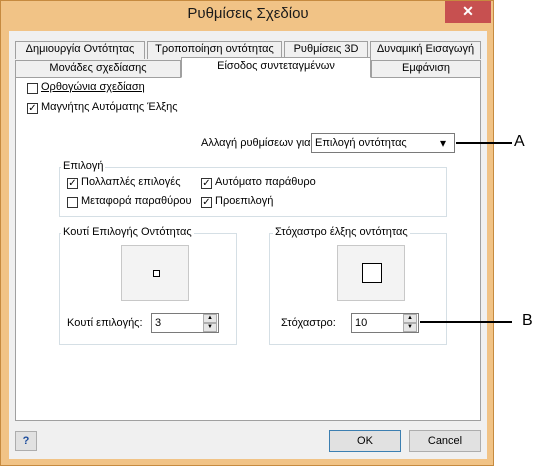  What do you see at coordinates (32, 108) in the screenshot?
I see `magnet-checkbox: ✓` at bounding box center [32, 108].